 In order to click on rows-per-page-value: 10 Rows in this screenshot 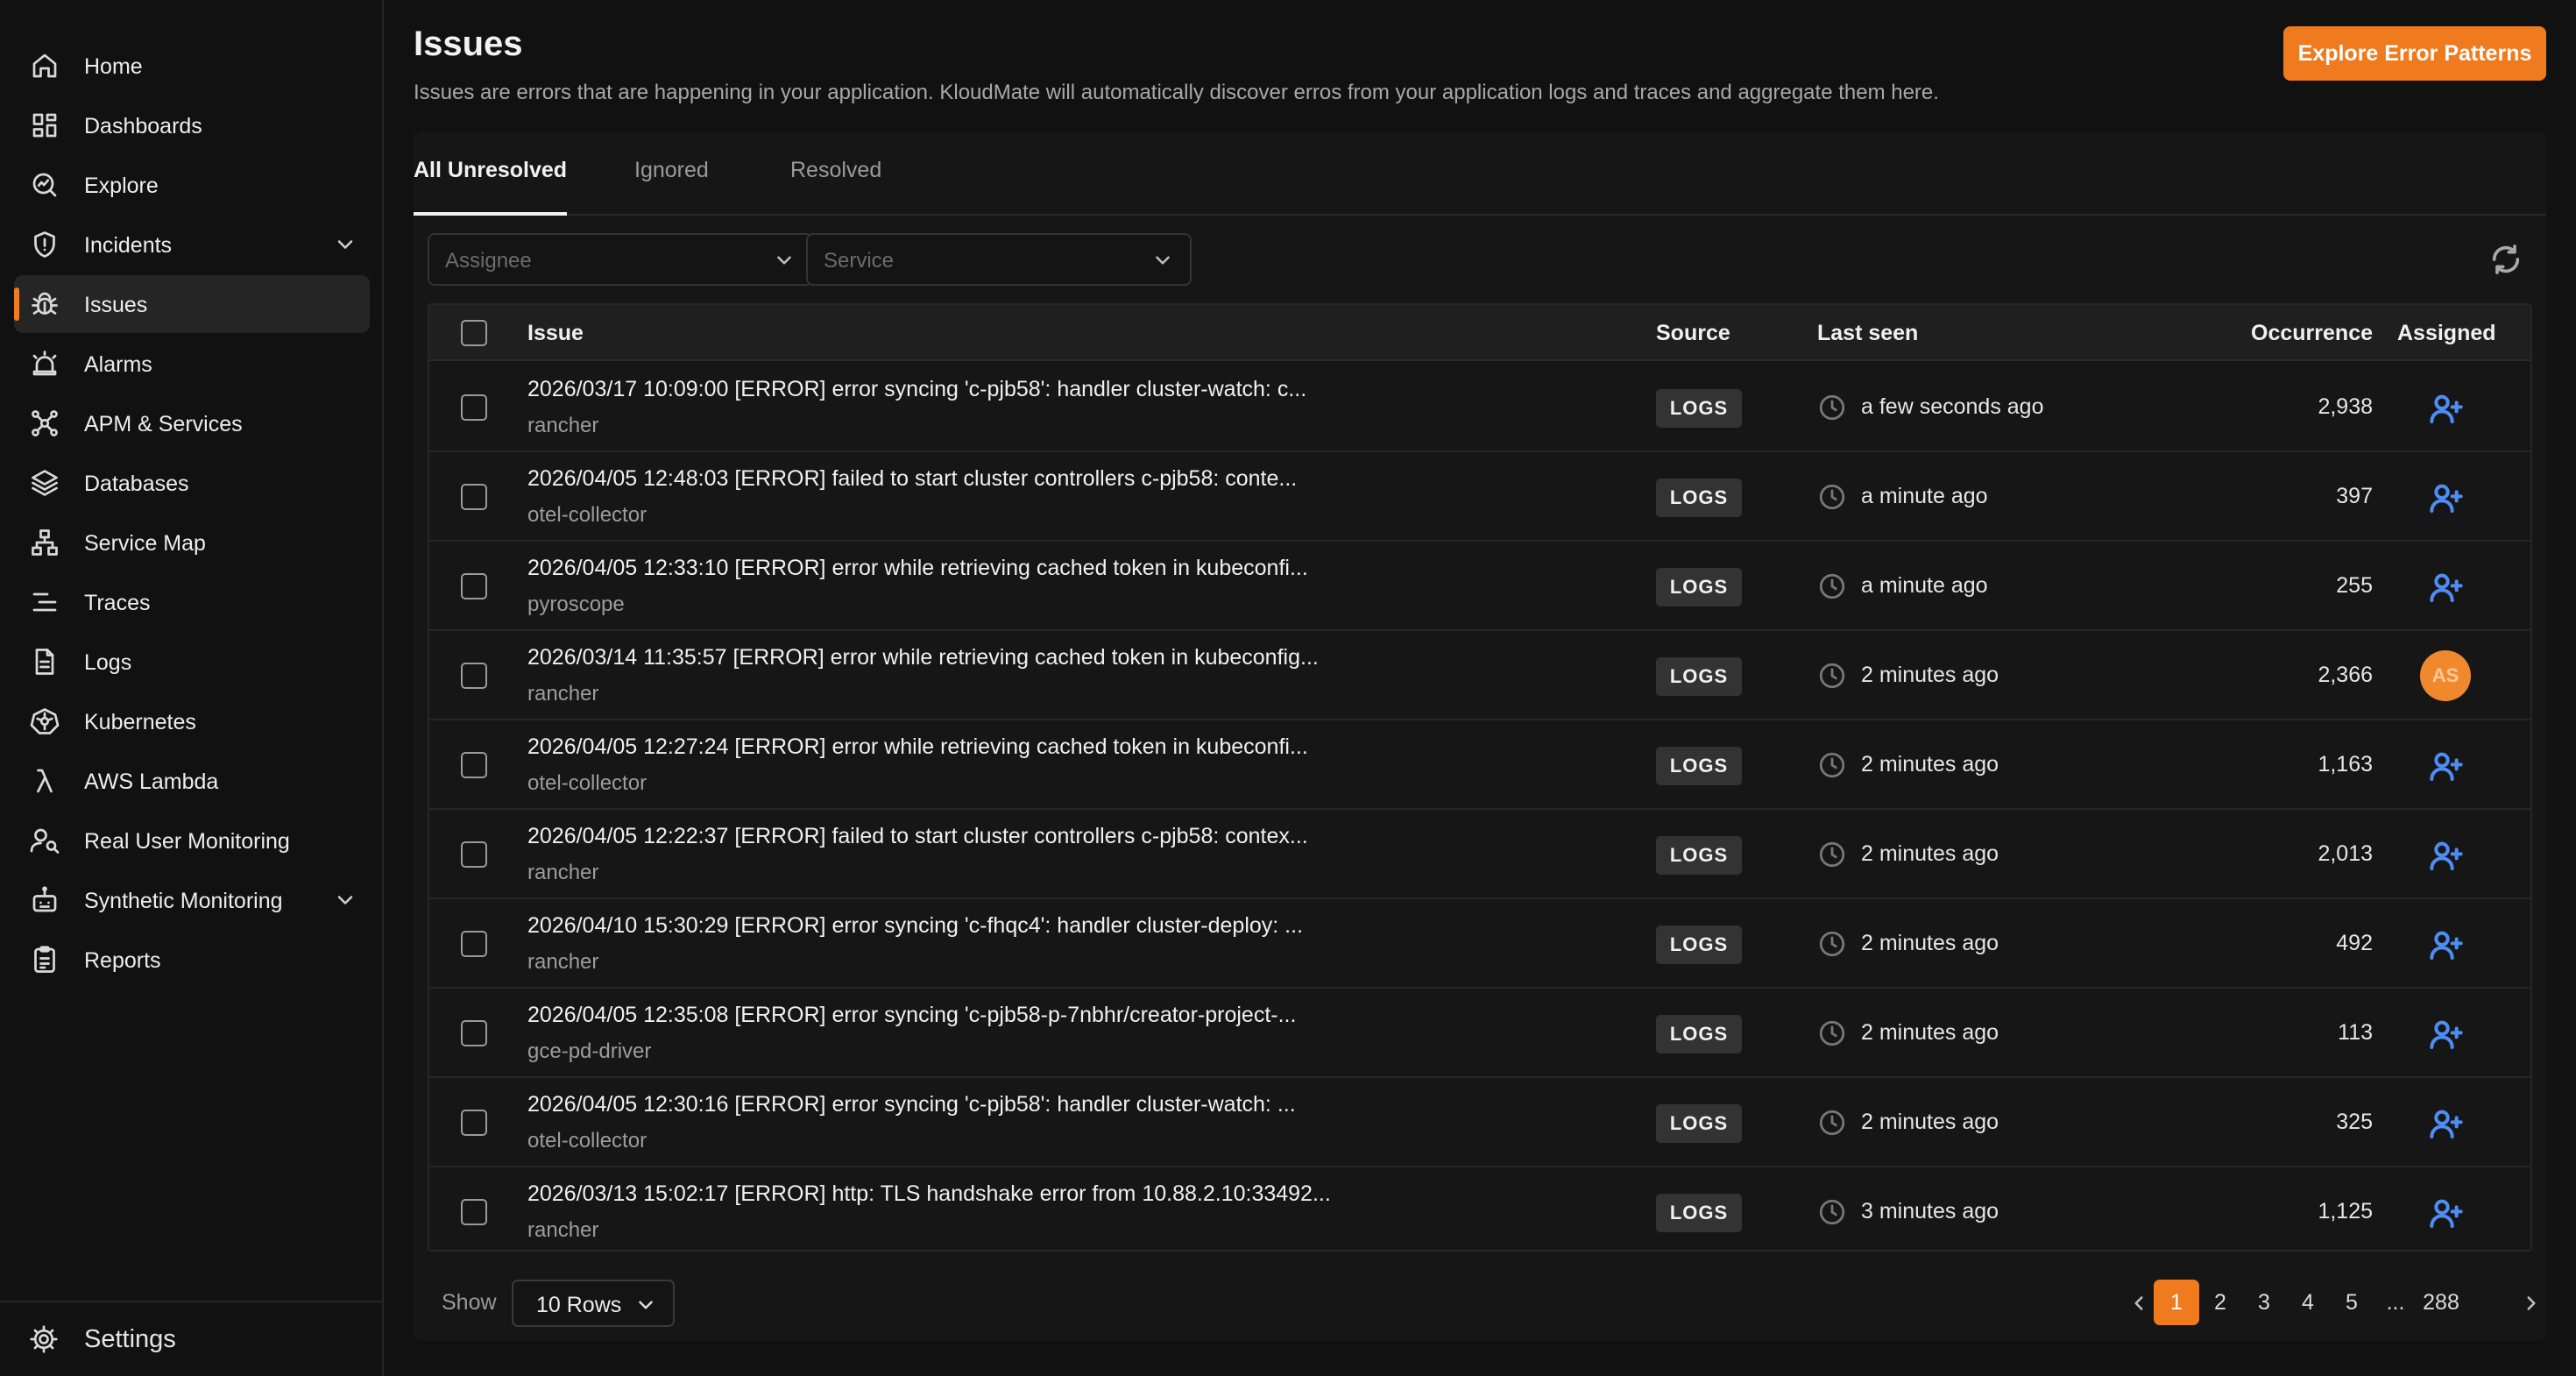, I will do `click(579, 1305)`.